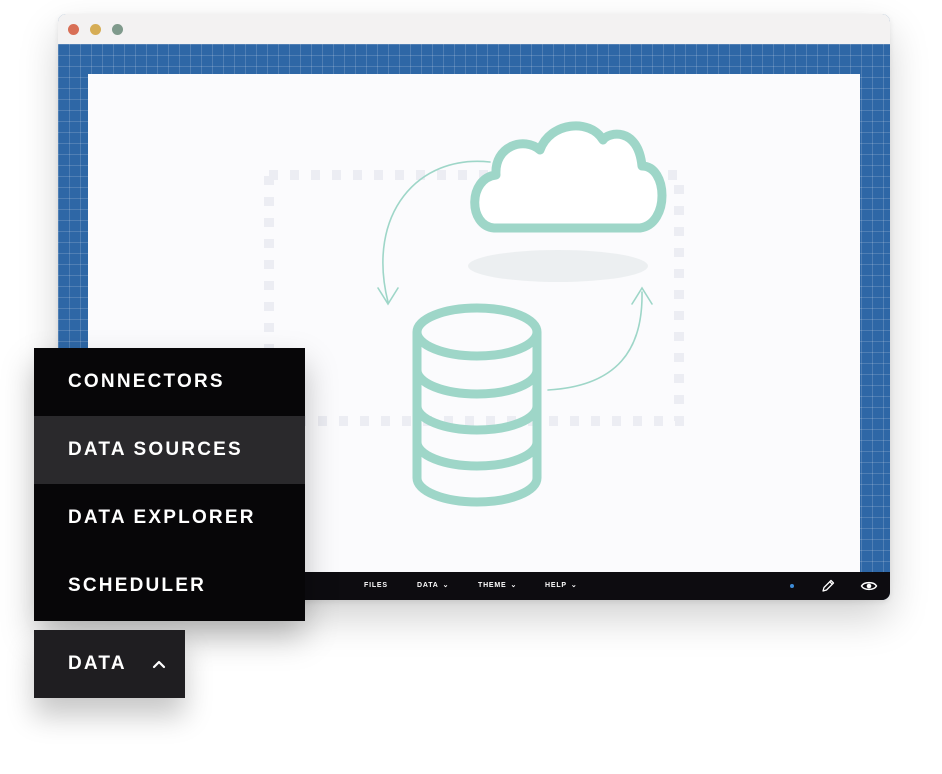 The image size is (942, 774). I want to click on status-dot-icon, so click(792, 586).